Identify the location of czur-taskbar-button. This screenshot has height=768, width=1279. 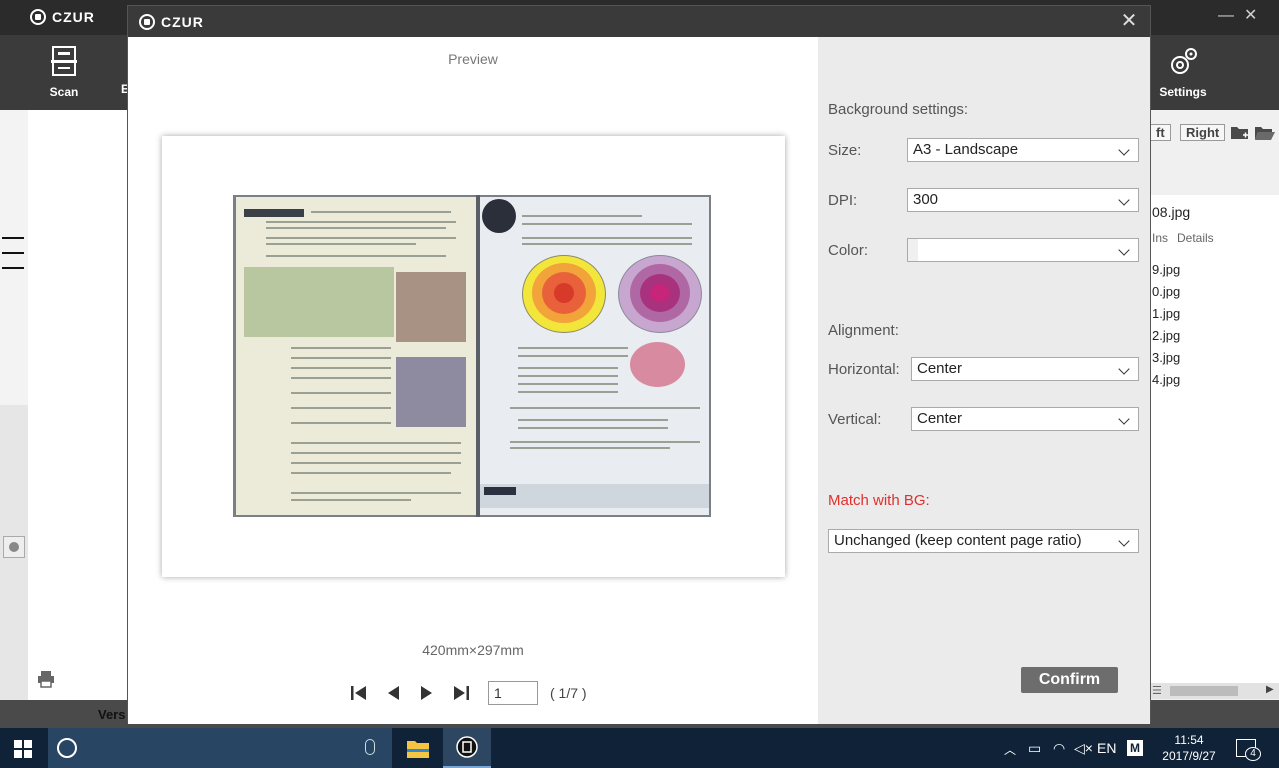
(467, 748).